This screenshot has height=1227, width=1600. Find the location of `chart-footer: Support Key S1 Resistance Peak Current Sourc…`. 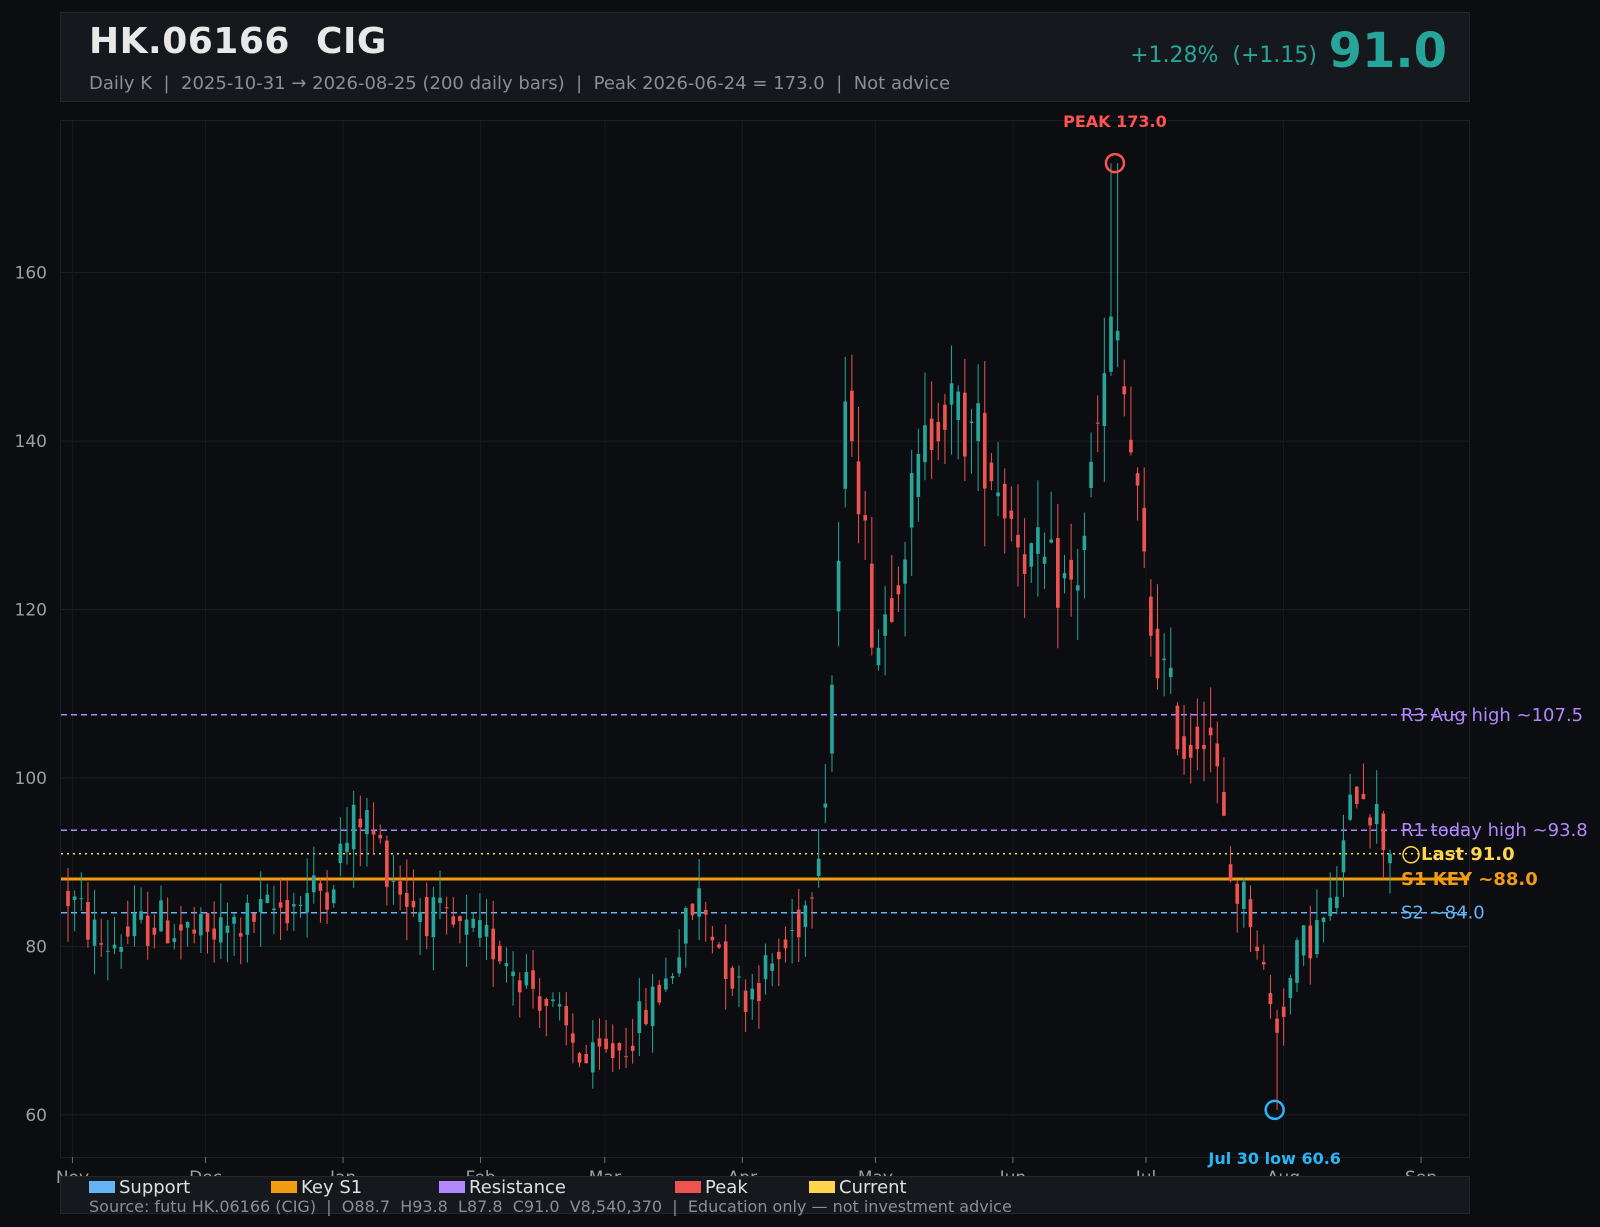

chart-footer: Support Key S1 Resistance Peak Current Sourc… is located at coordinates (765, 1196).